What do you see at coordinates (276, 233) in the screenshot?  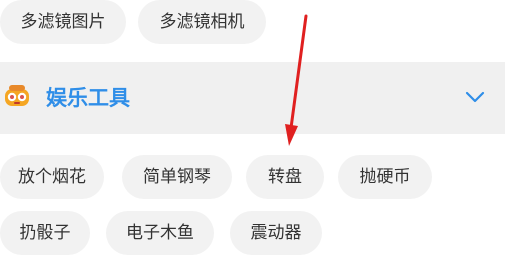 I see `chip-vibrator: 震动器` at bounding box center [276, 233].